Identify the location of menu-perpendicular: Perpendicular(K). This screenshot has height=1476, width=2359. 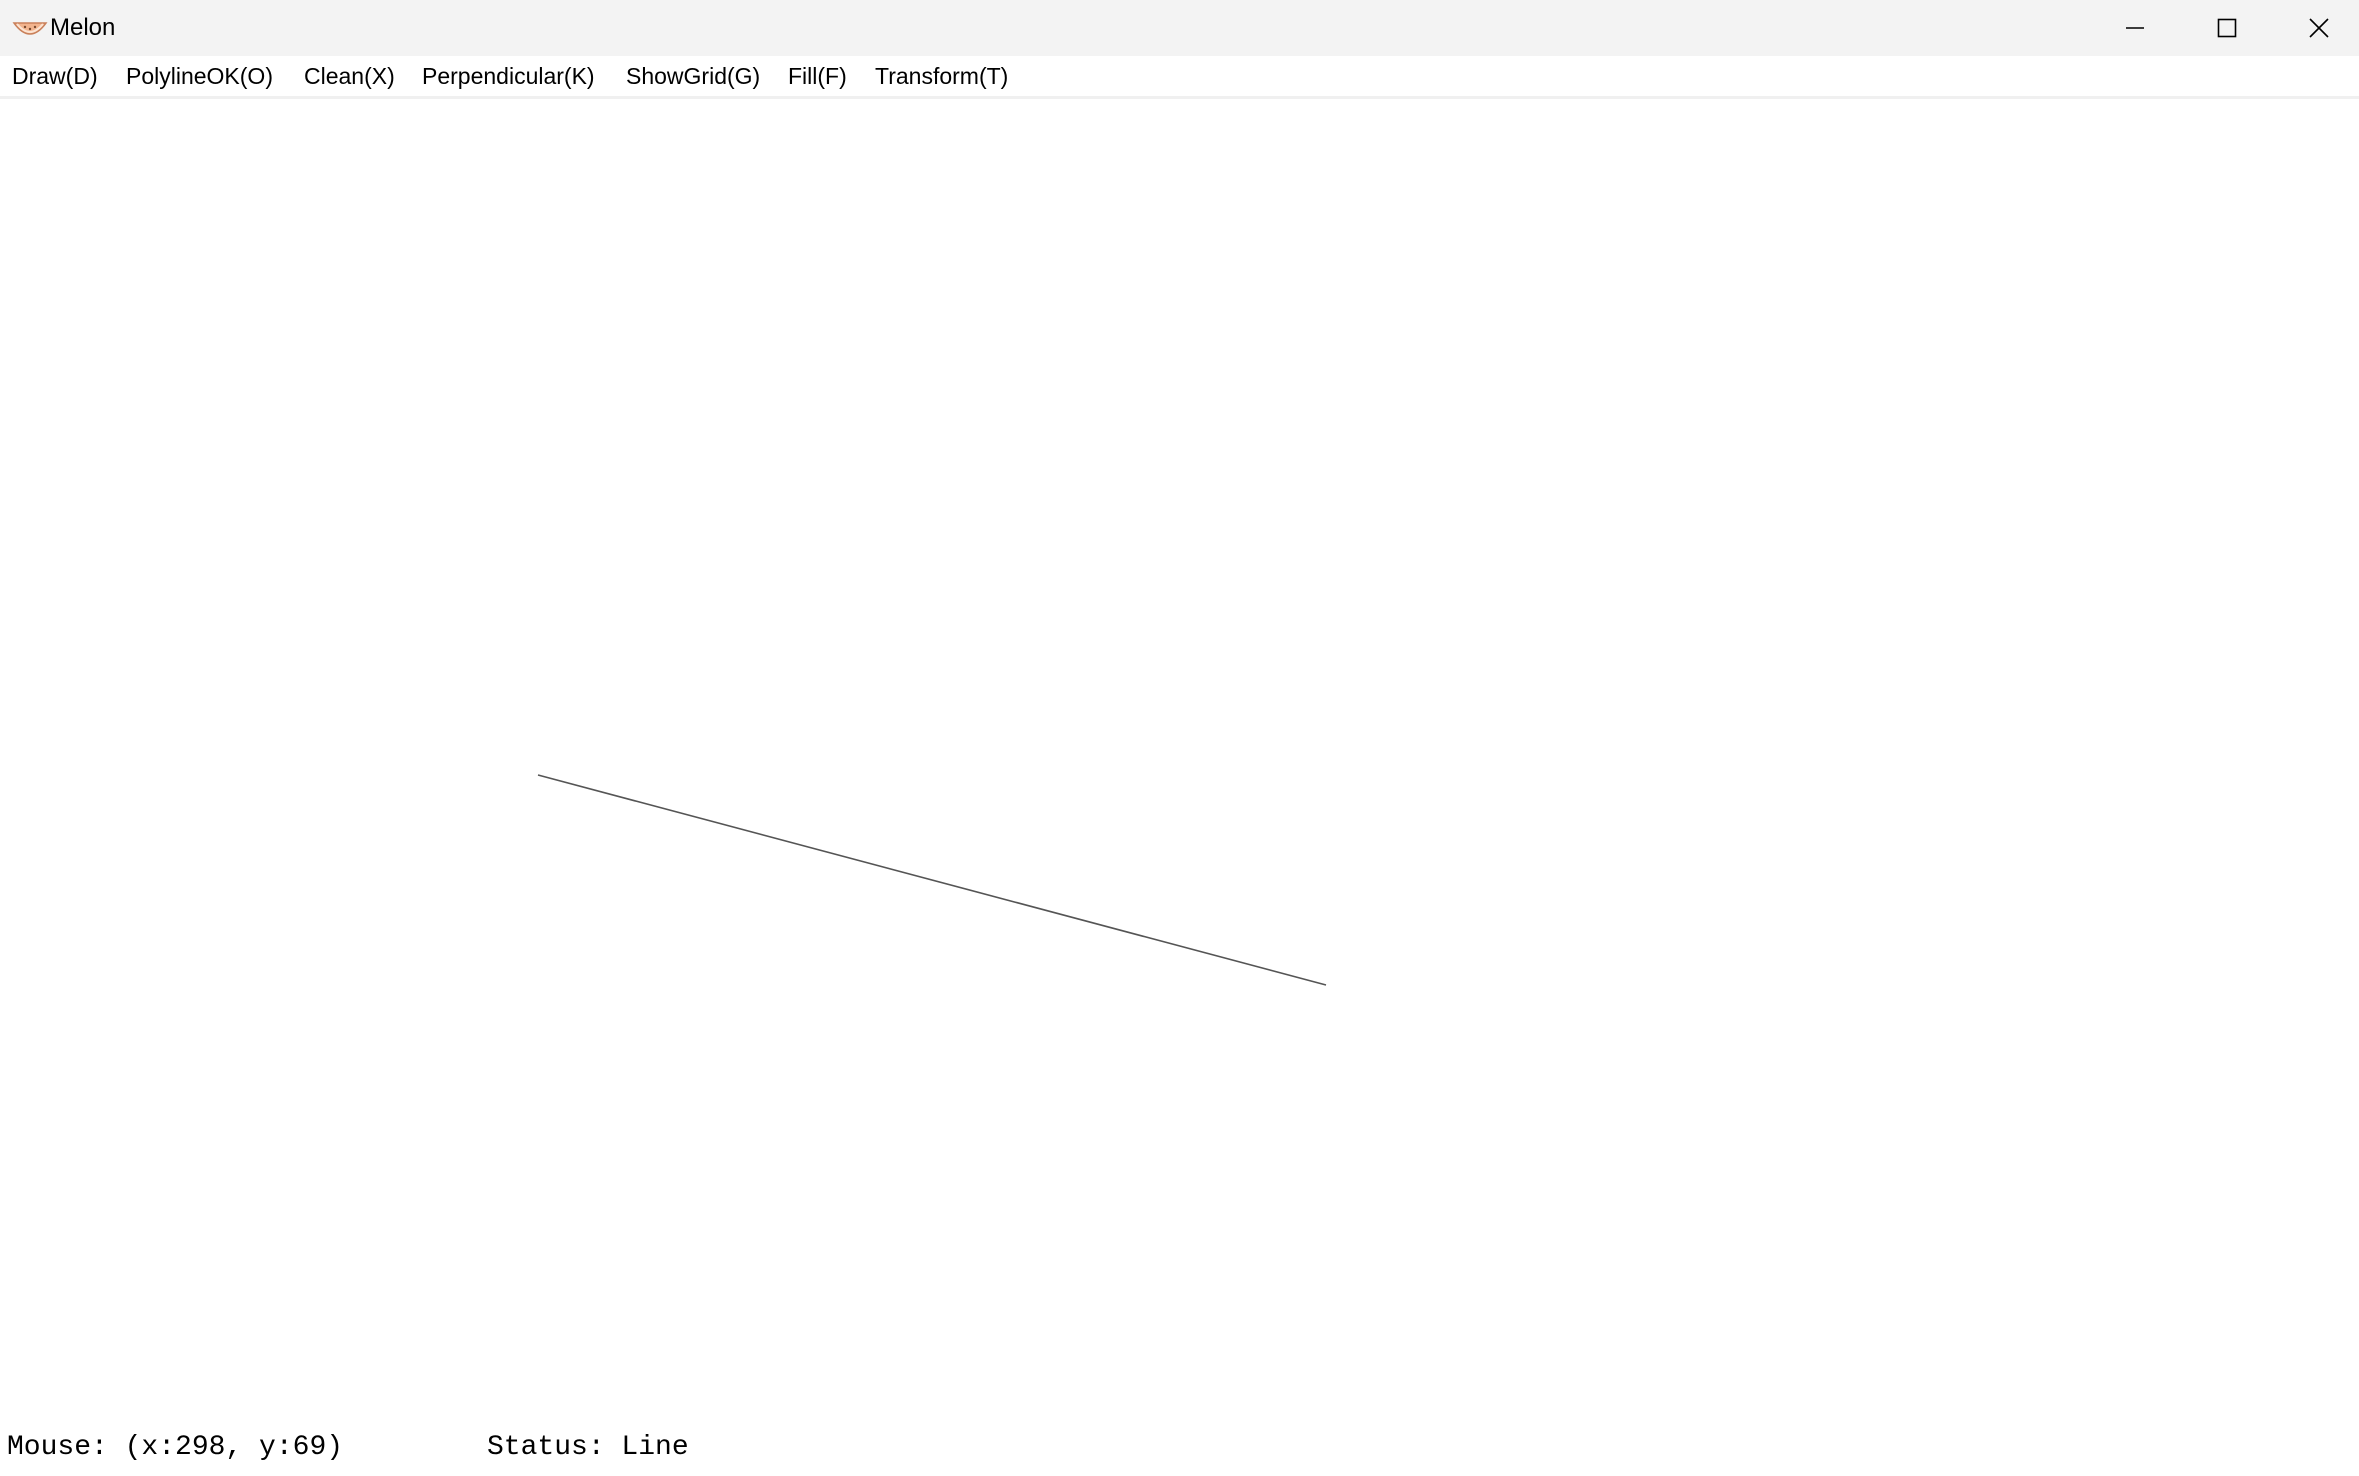
(508, 76).